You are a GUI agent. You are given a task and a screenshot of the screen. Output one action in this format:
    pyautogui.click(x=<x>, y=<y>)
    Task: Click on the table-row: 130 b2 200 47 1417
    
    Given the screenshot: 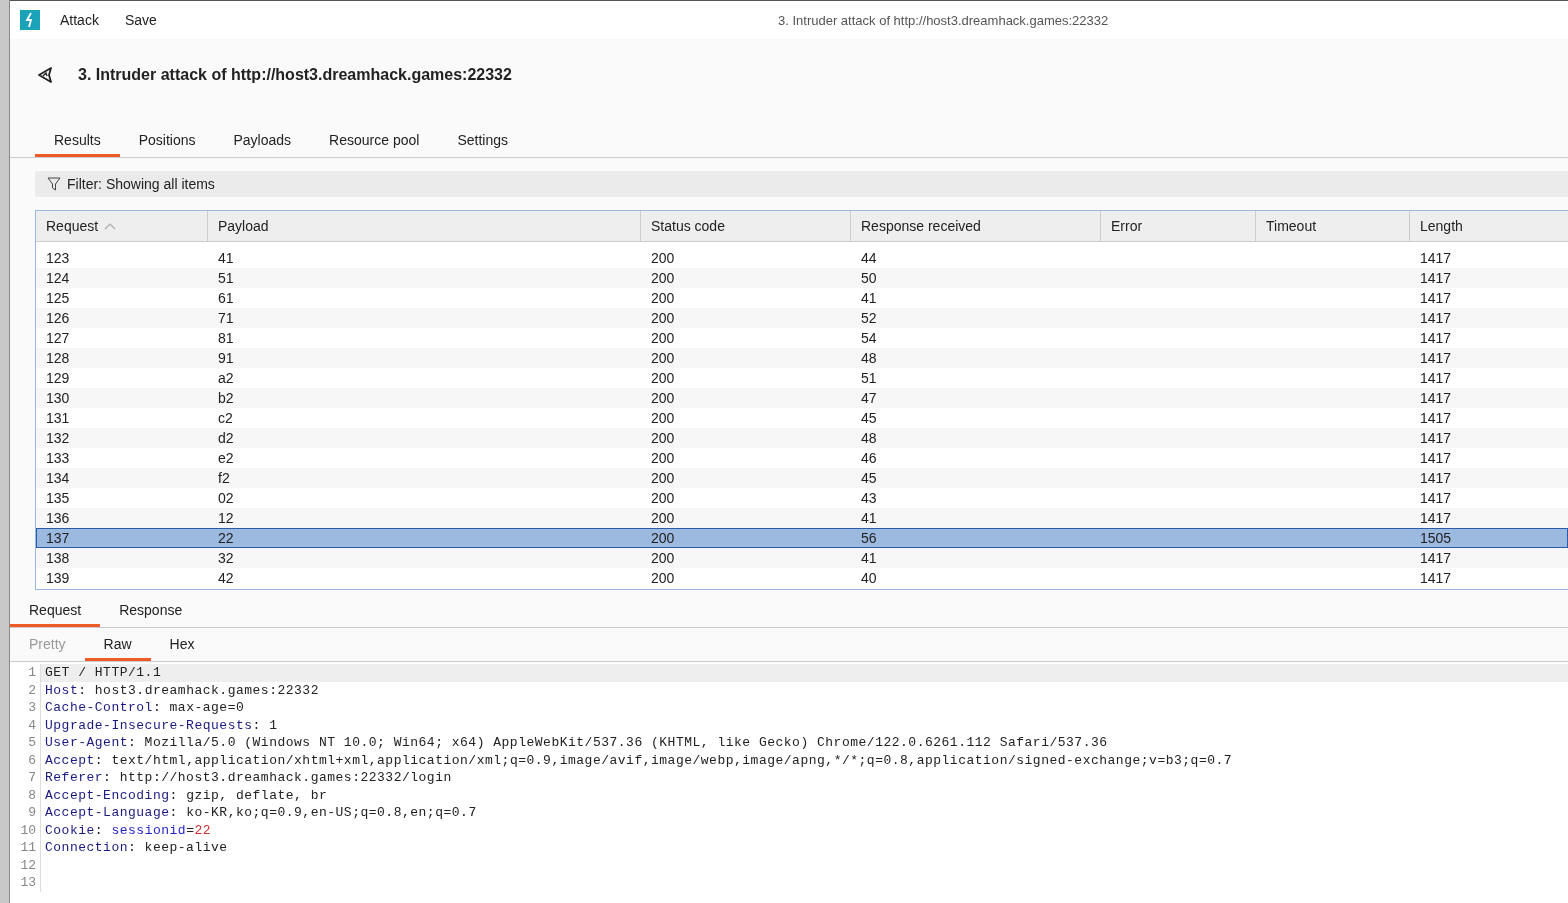 What is the action you would take?
    pyautogui.click(x=802, y=398)
    